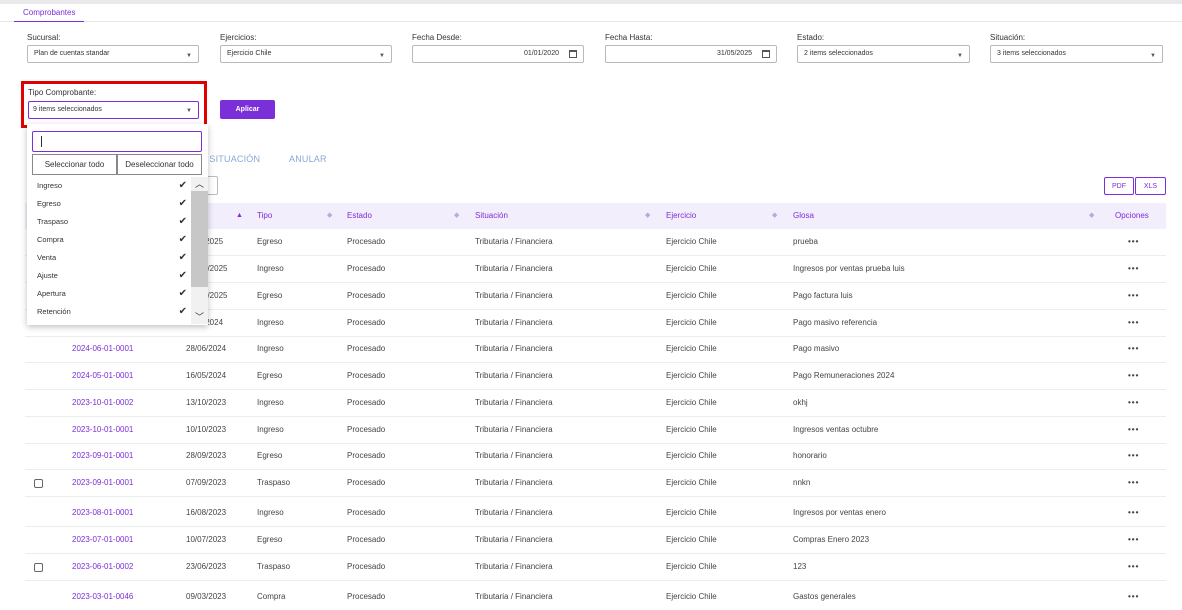 The image size is (1182, 610). I want to click on dropdown-scrollbar: ︿ ﹀, so click(199, 250).